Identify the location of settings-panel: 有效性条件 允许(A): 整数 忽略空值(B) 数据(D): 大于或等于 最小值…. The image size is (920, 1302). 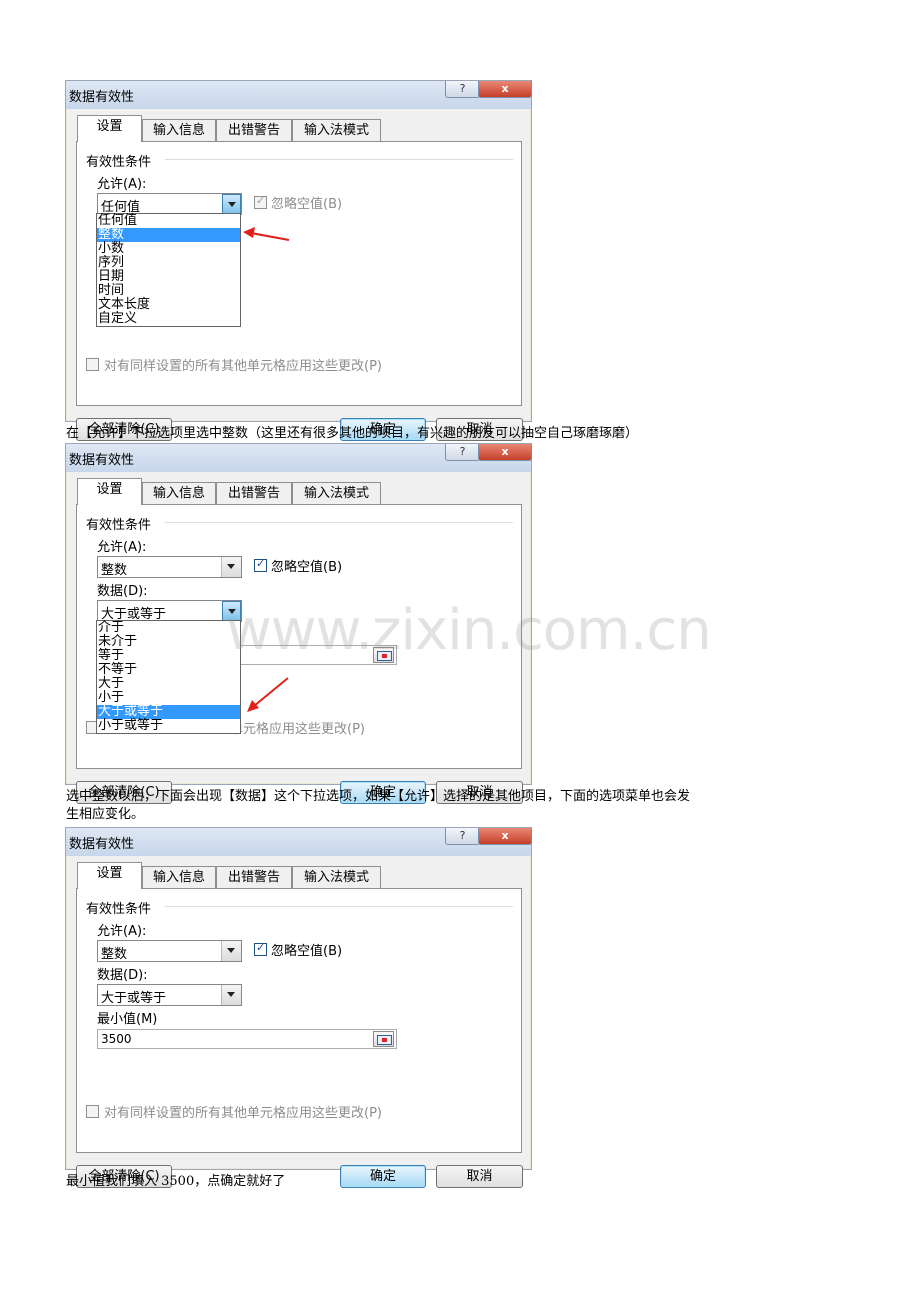
(299, 1020).